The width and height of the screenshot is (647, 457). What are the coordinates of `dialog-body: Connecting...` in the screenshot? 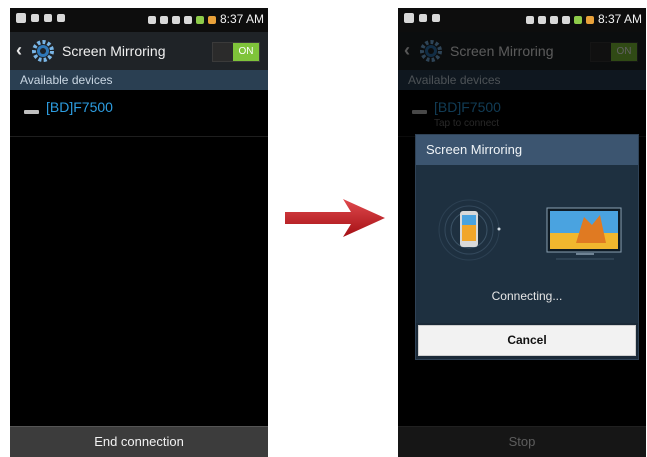 It's located at (527, 244).